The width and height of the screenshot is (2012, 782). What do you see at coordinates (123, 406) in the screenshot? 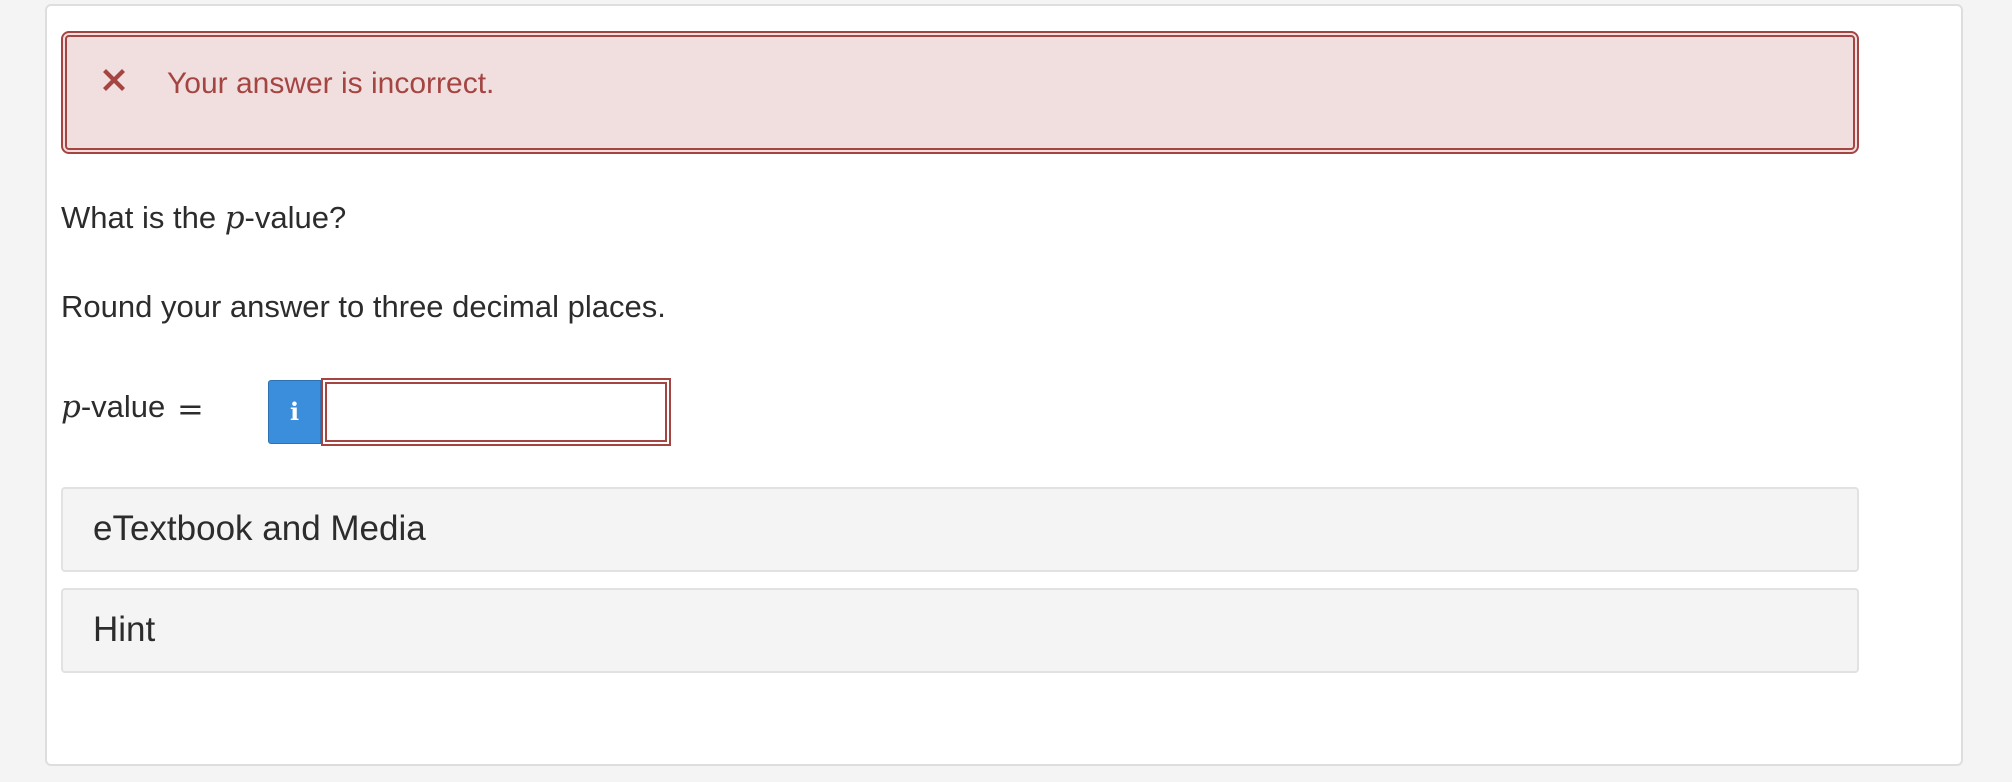
I see `answer-label-text: -value` at bounding box center [123, 406].